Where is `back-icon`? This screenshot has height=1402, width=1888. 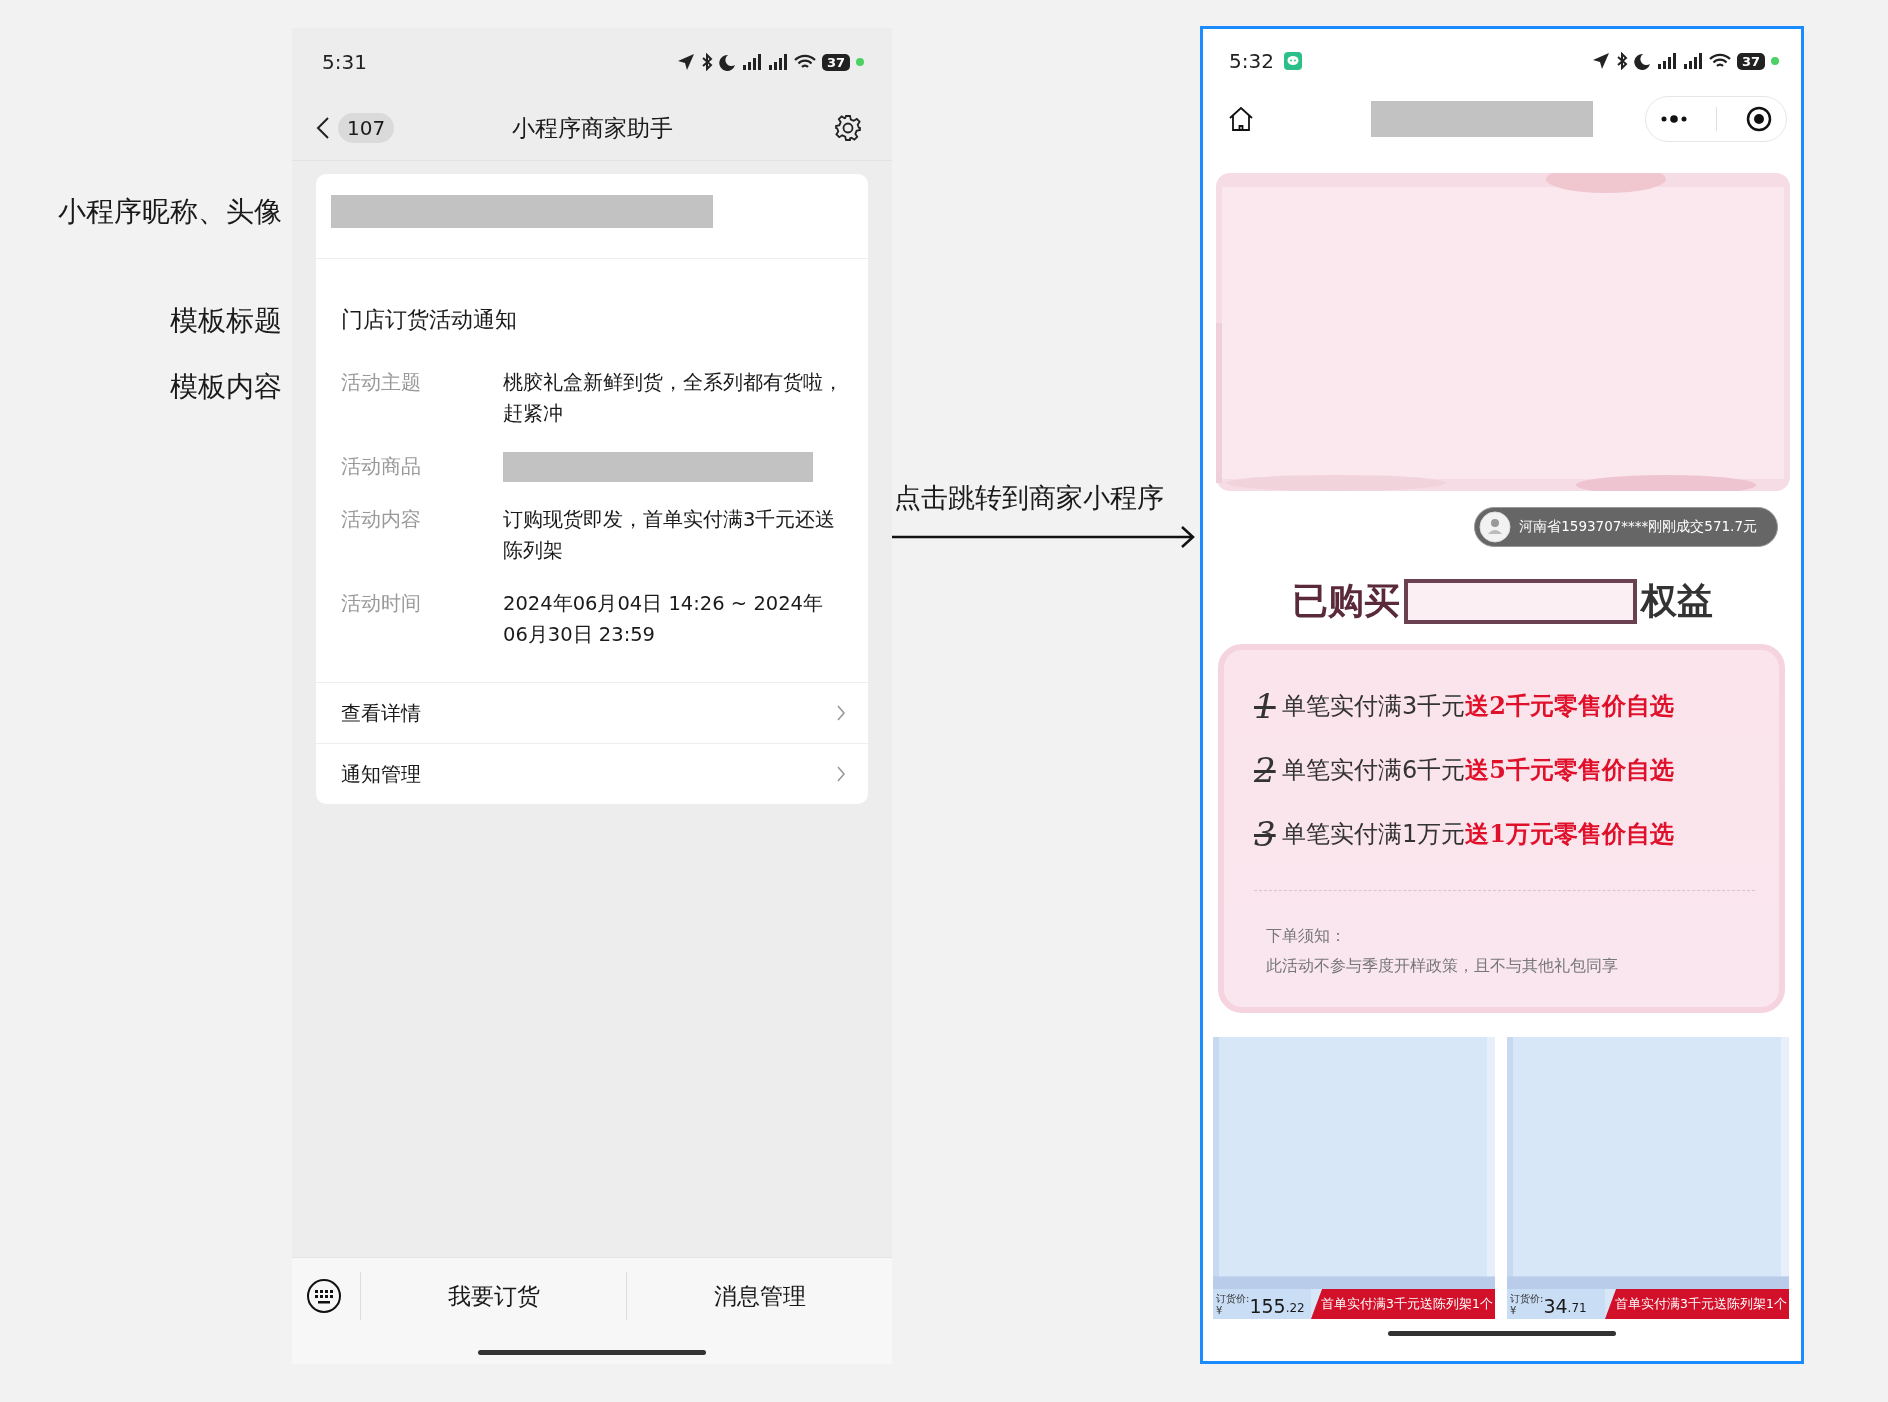 back-icon is located at coordinates (323, 128).